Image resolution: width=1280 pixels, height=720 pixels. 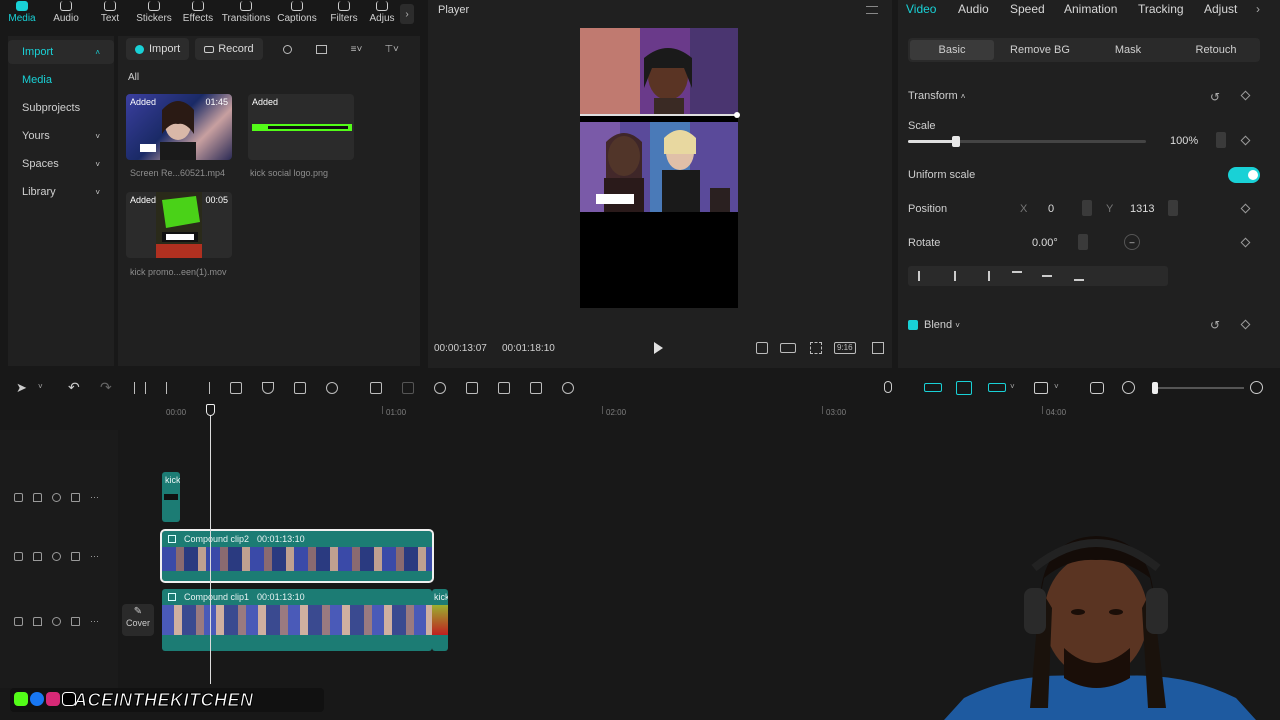 What do you see at coordinates (297, 556) in the screenshot?
I see `timeline-clip-compound-2: Compound clip2 00:01:13:10` at bounding box center [297, 556].